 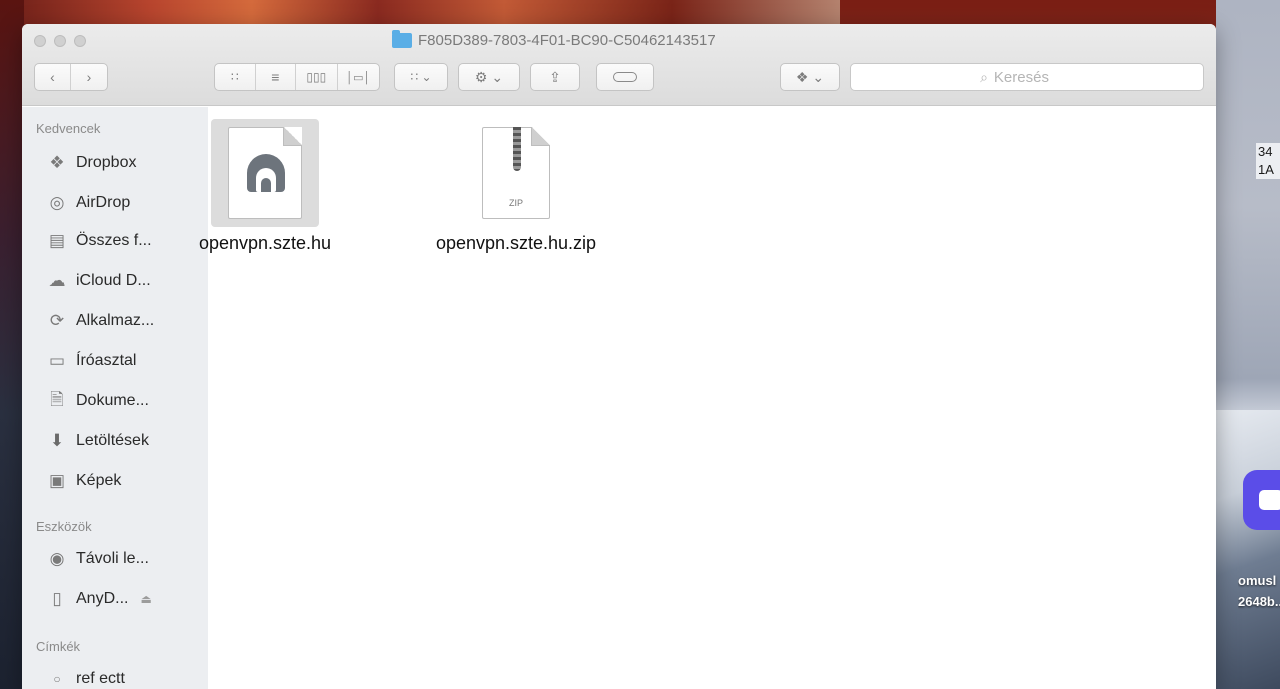 What do you see at coordinates (984, 76) in the screenshot?
I see `search-icon: ⌕` at bounding box center [984, 76].